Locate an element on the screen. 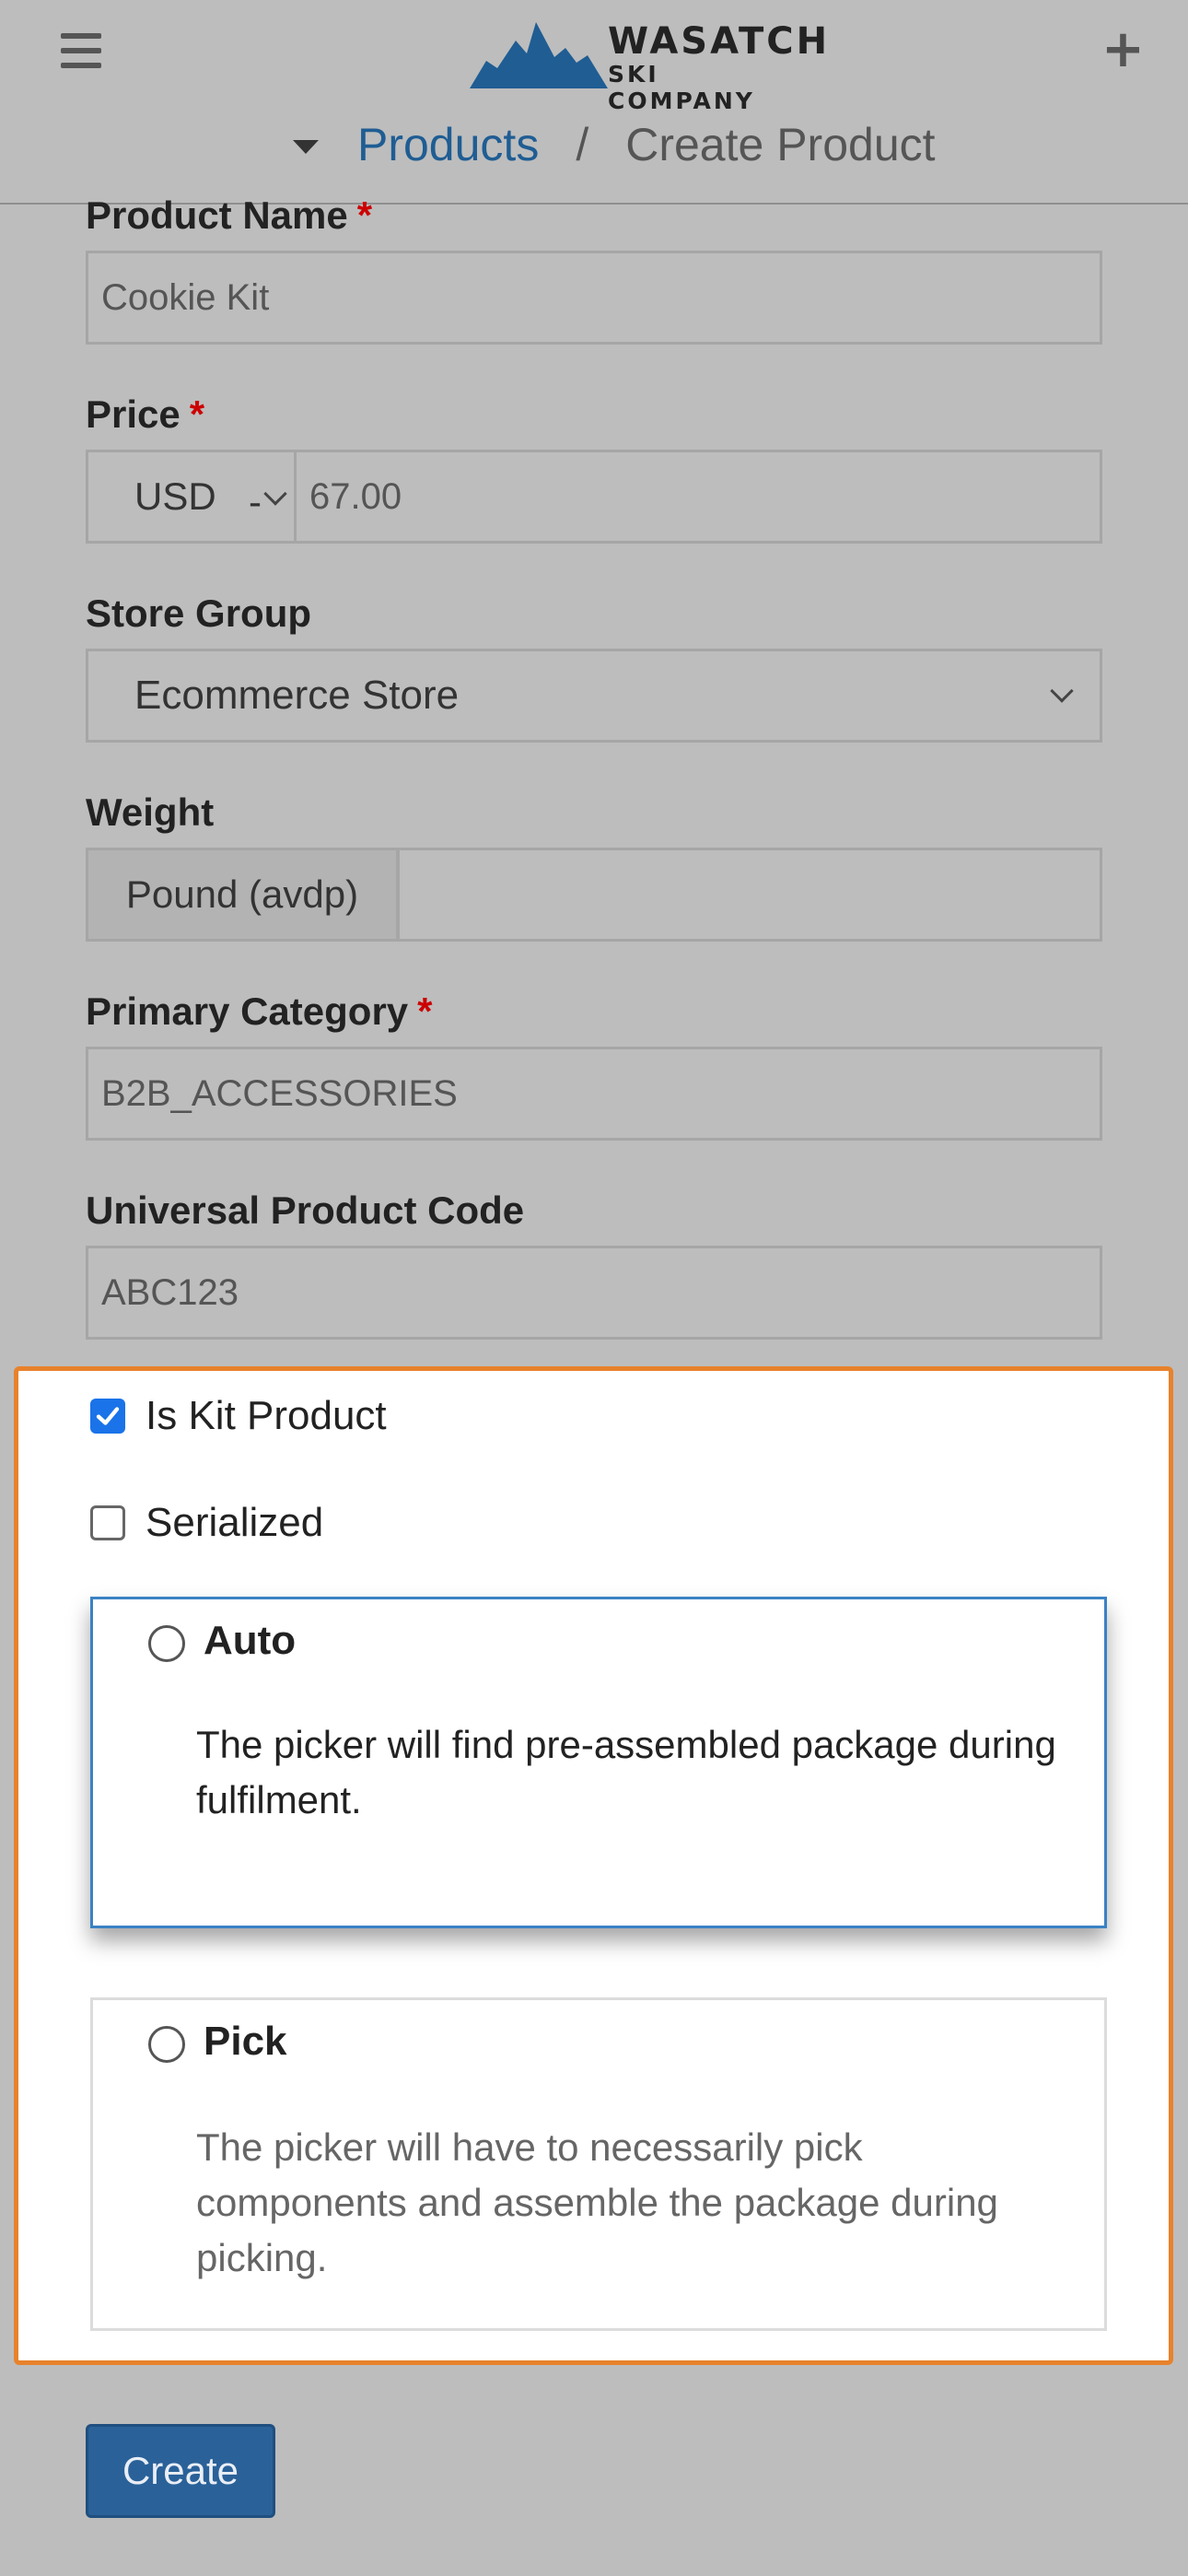 The height and width of the screenshot is (2576, 1188). currency-select: USD - is located at coordinates (192, 496).